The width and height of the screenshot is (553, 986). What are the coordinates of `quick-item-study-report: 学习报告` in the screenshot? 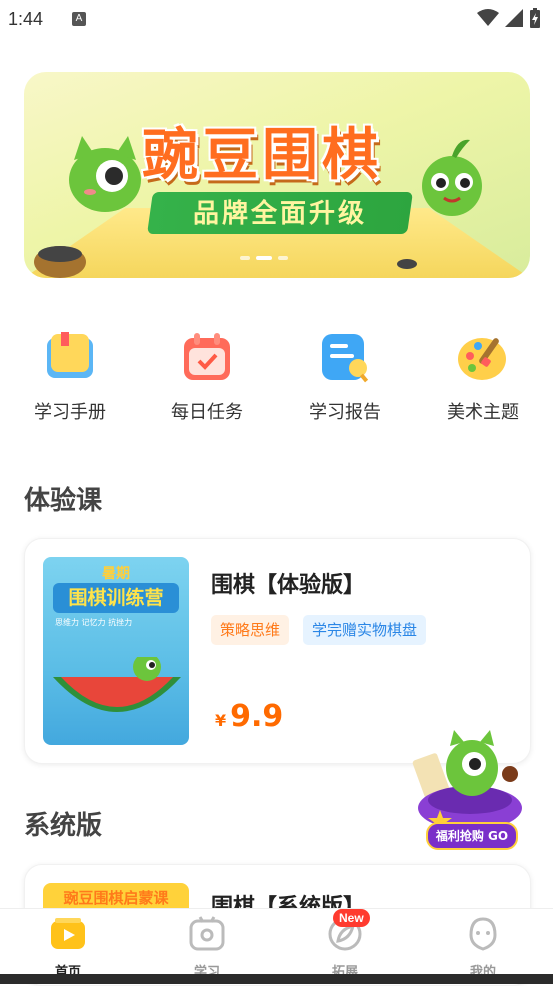 It's located at (345, 377).